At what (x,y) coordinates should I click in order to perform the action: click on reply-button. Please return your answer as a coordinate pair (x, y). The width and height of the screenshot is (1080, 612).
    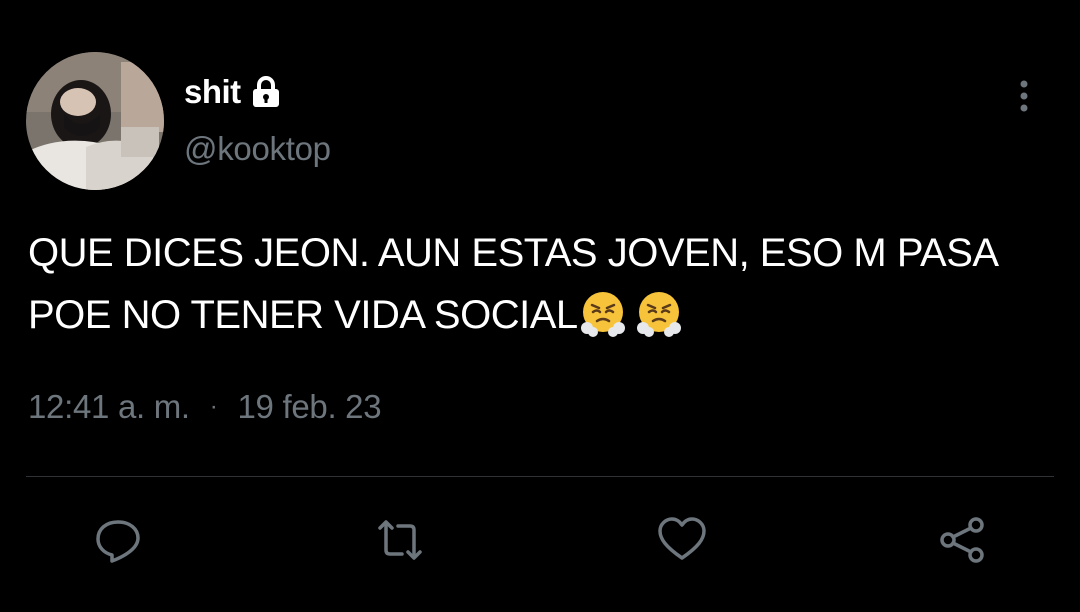
    Looking at the image, I should click on (118, 540).